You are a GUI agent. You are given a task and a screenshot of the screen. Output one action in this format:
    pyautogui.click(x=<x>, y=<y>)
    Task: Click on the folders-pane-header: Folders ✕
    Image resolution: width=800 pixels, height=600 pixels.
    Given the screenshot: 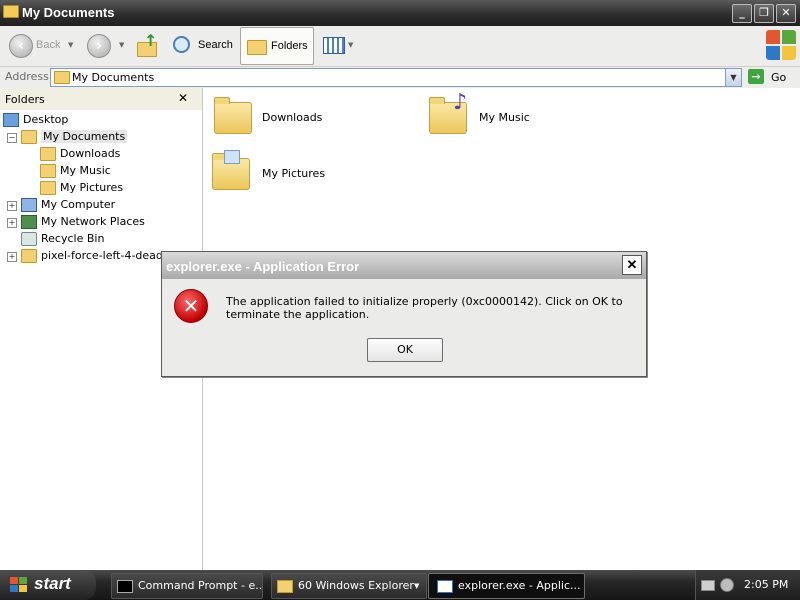 What is the action you would take?
    pyautogui.click(x=101, y=99)
    